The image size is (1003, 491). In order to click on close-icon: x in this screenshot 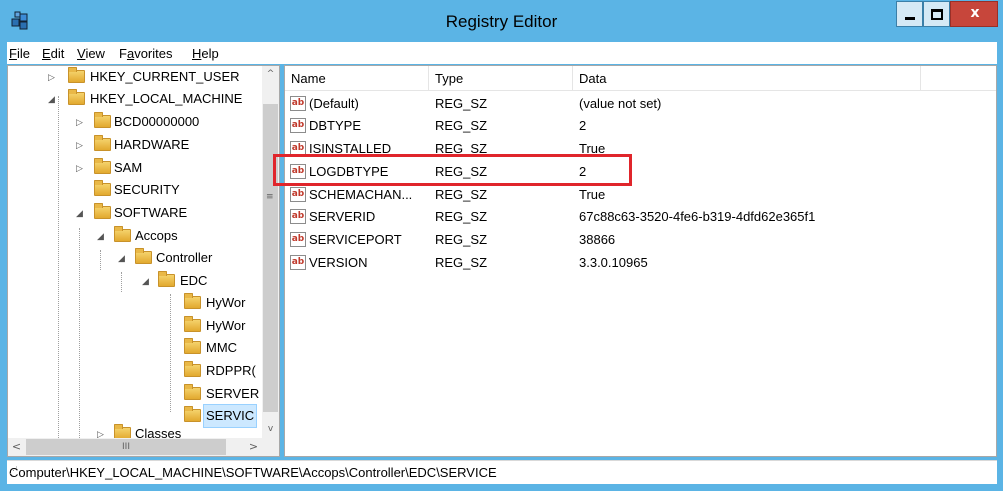, I will do `click(975, 13)`.